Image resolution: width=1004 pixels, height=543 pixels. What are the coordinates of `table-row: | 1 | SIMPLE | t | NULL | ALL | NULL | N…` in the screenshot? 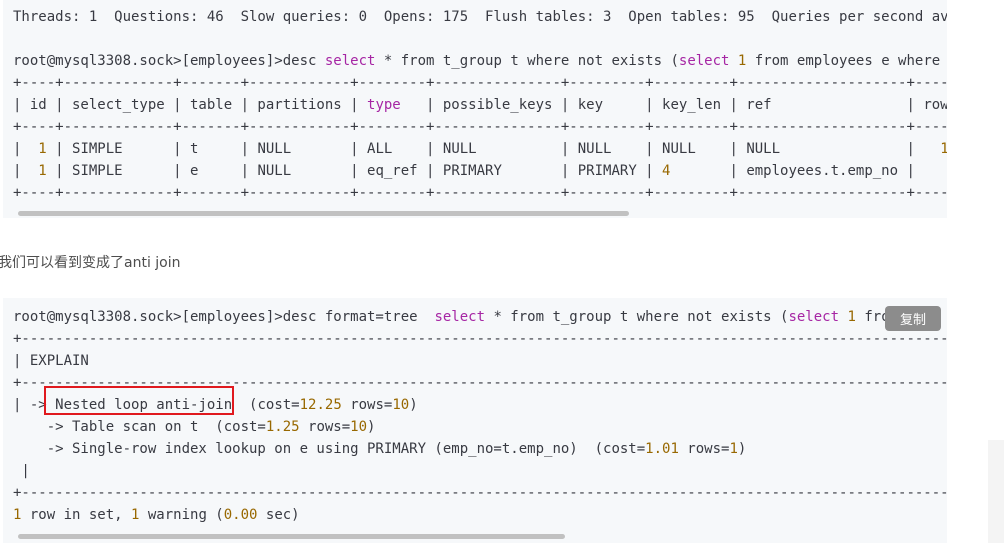 It's located at (480, 149).